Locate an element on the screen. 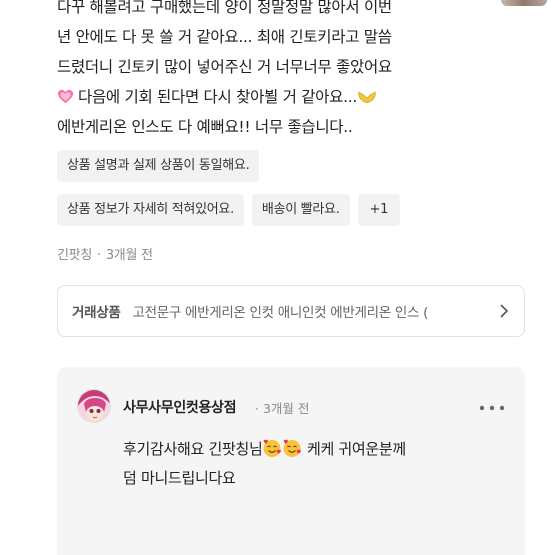 This screenshot has width=555, height=555. reply-time: · 3개월 전 is located at coordinates (282, 408).